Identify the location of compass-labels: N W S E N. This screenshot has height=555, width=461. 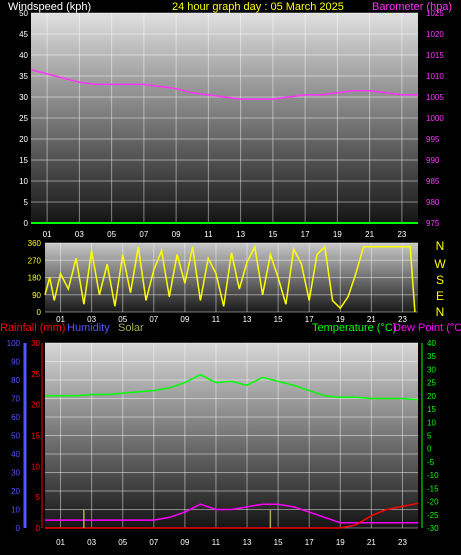
(440, 279).